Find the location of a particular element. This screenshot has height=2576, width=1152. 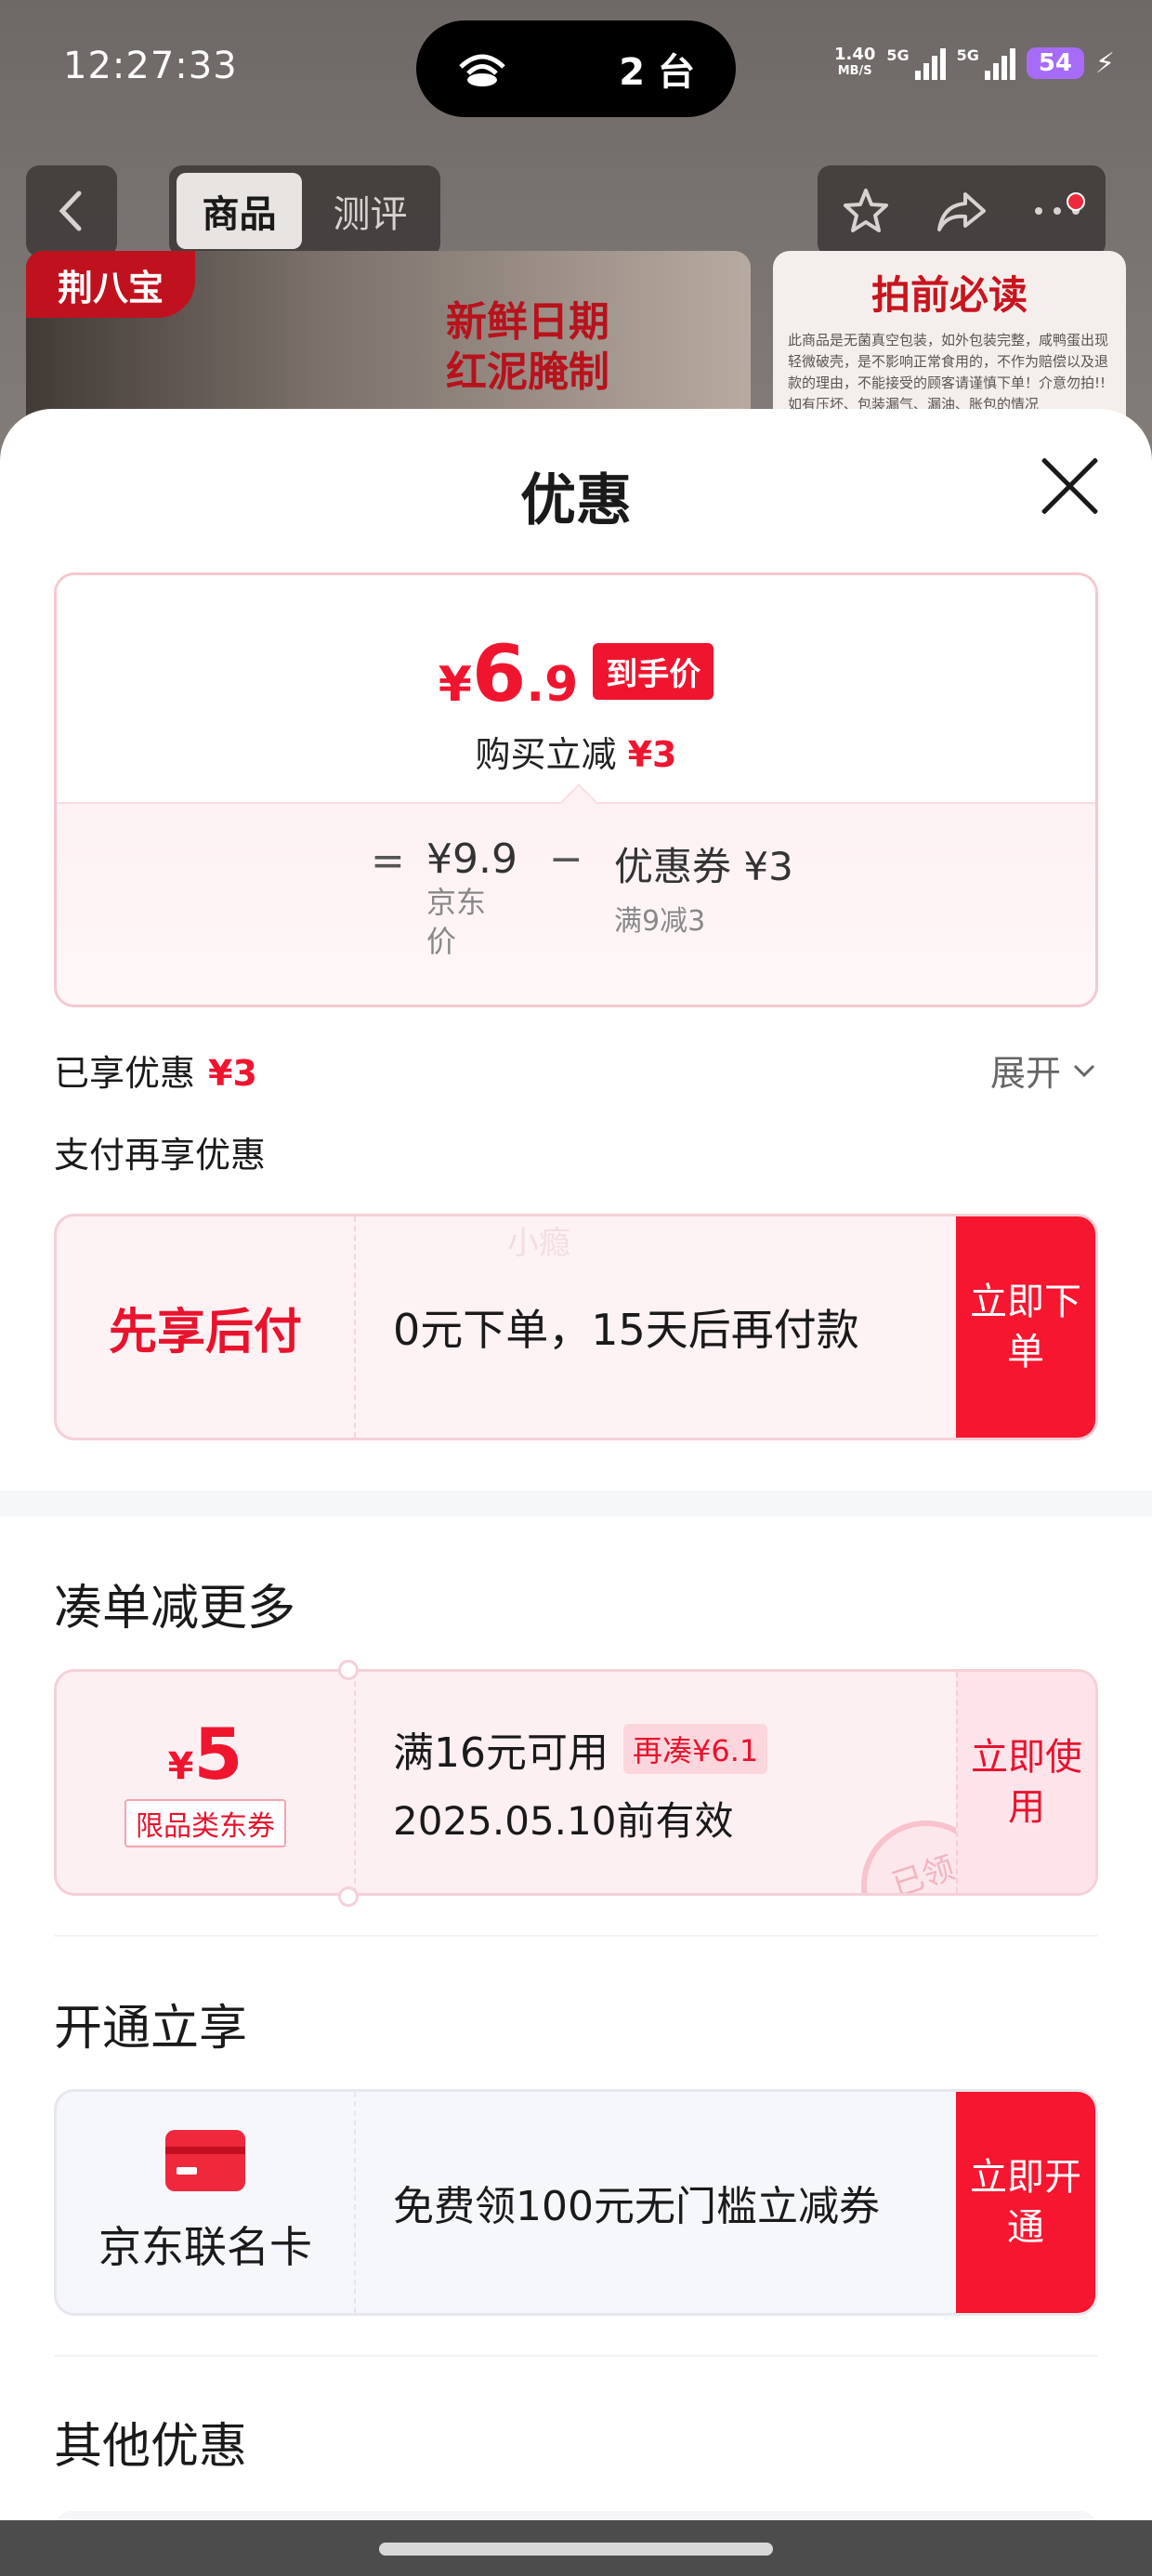

banner-headline: 新鲜日期 红泥腌制 is located at coordinates (527, 347).